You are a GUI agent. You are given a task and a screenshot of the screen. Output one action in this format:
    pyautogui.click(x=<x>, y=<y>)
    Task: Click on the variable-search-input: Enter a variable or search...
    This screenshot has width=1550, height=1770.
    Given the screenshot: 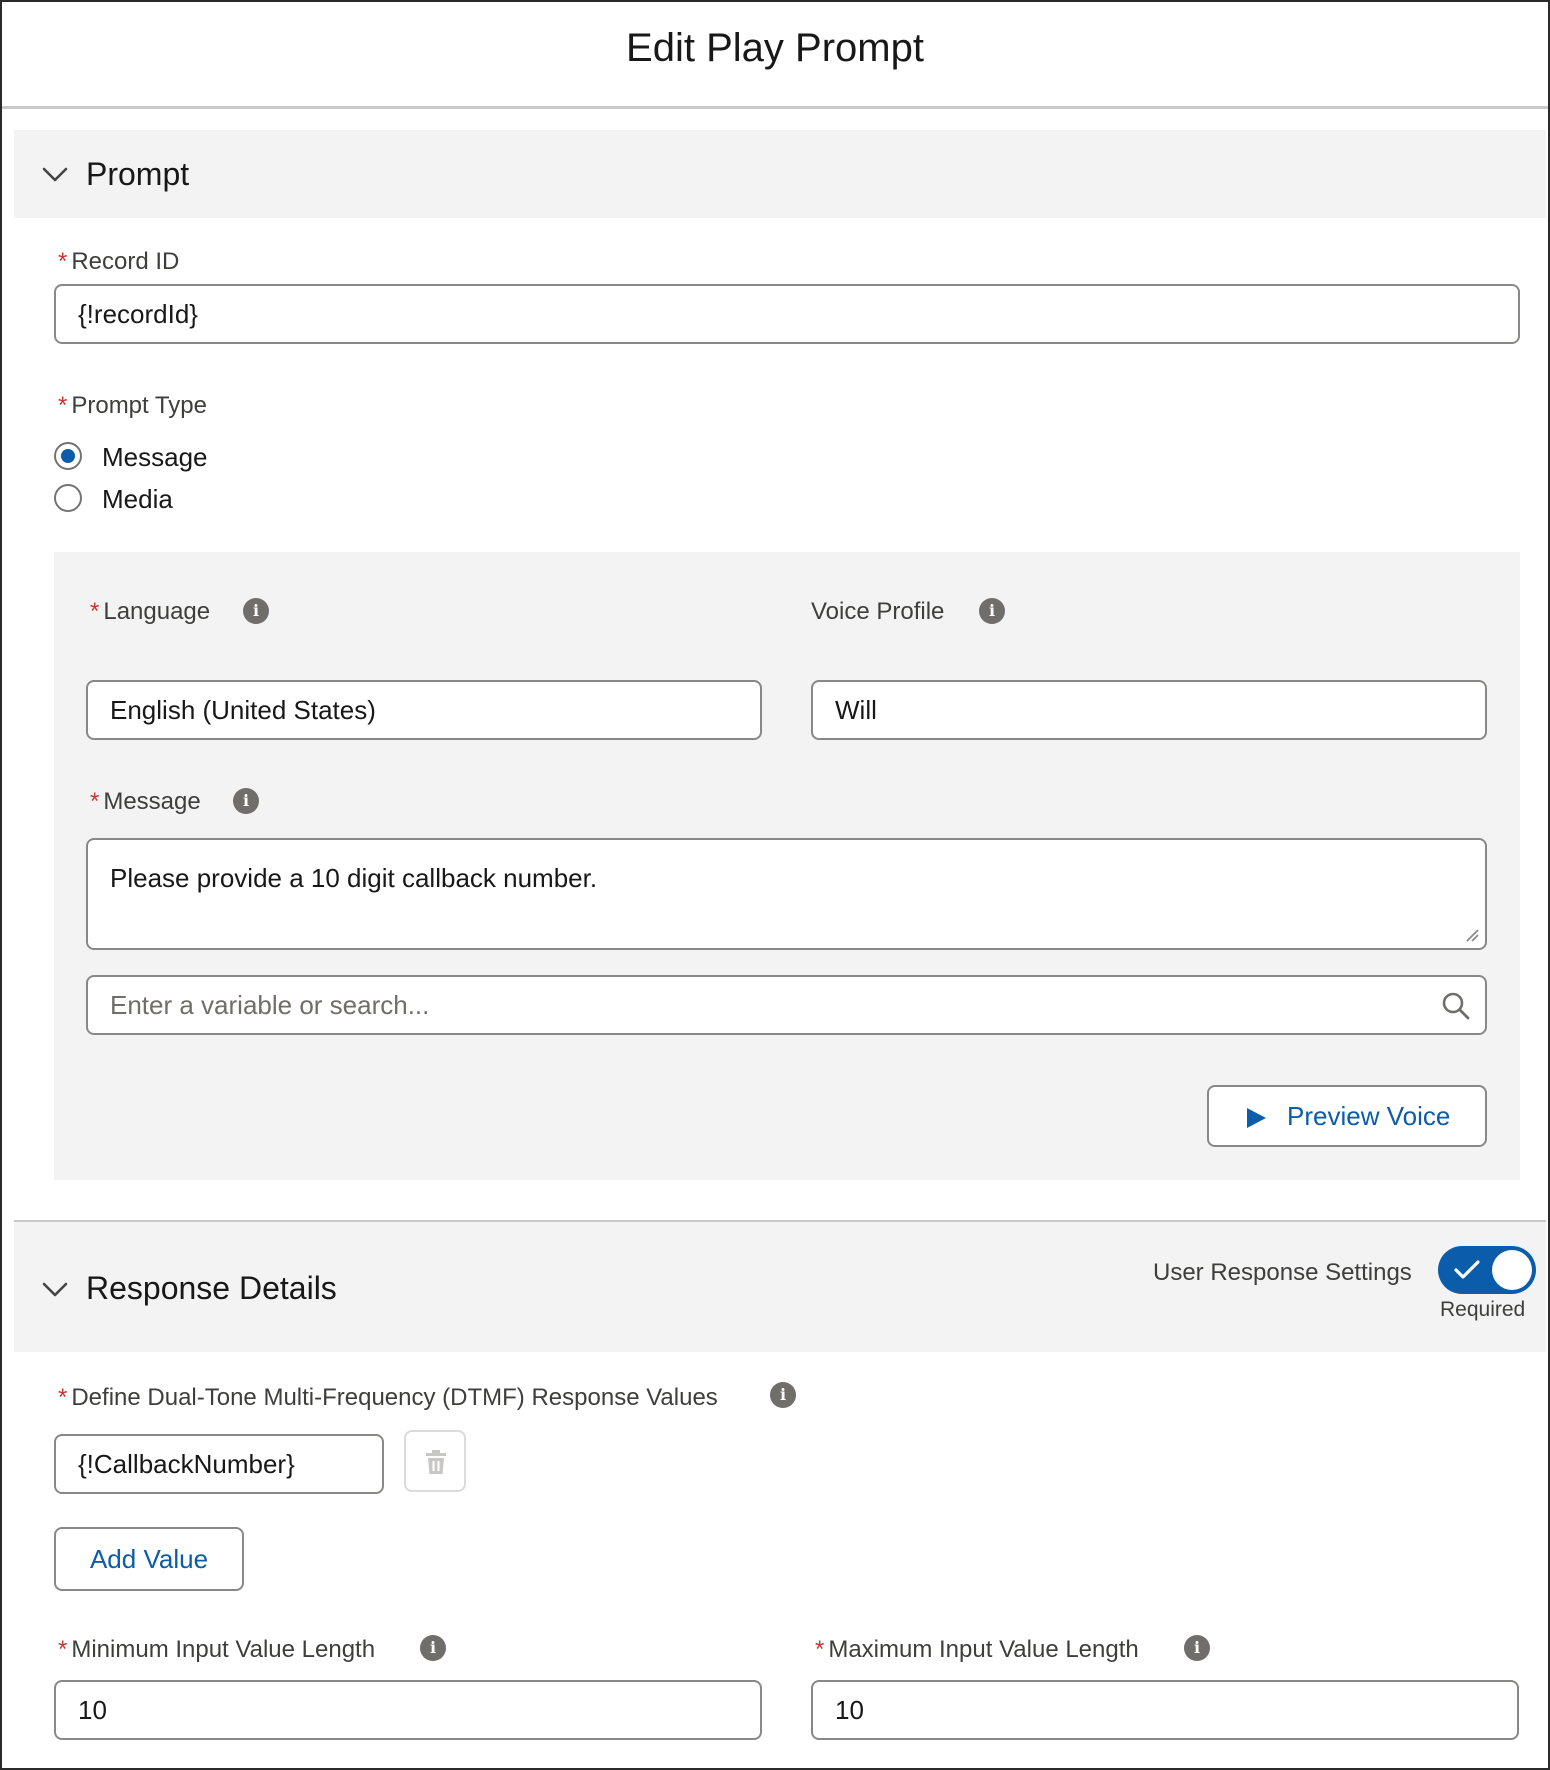 What is the action you would take?
    pyautogui.click(x=786, y=1005)
    